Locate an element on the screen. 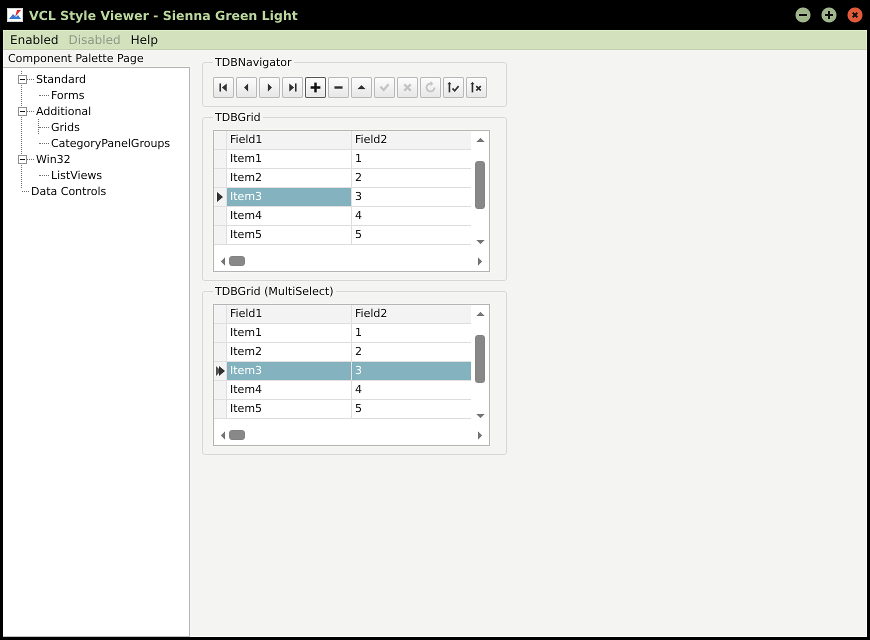  plus-icon is located at coordinates (315, 87).